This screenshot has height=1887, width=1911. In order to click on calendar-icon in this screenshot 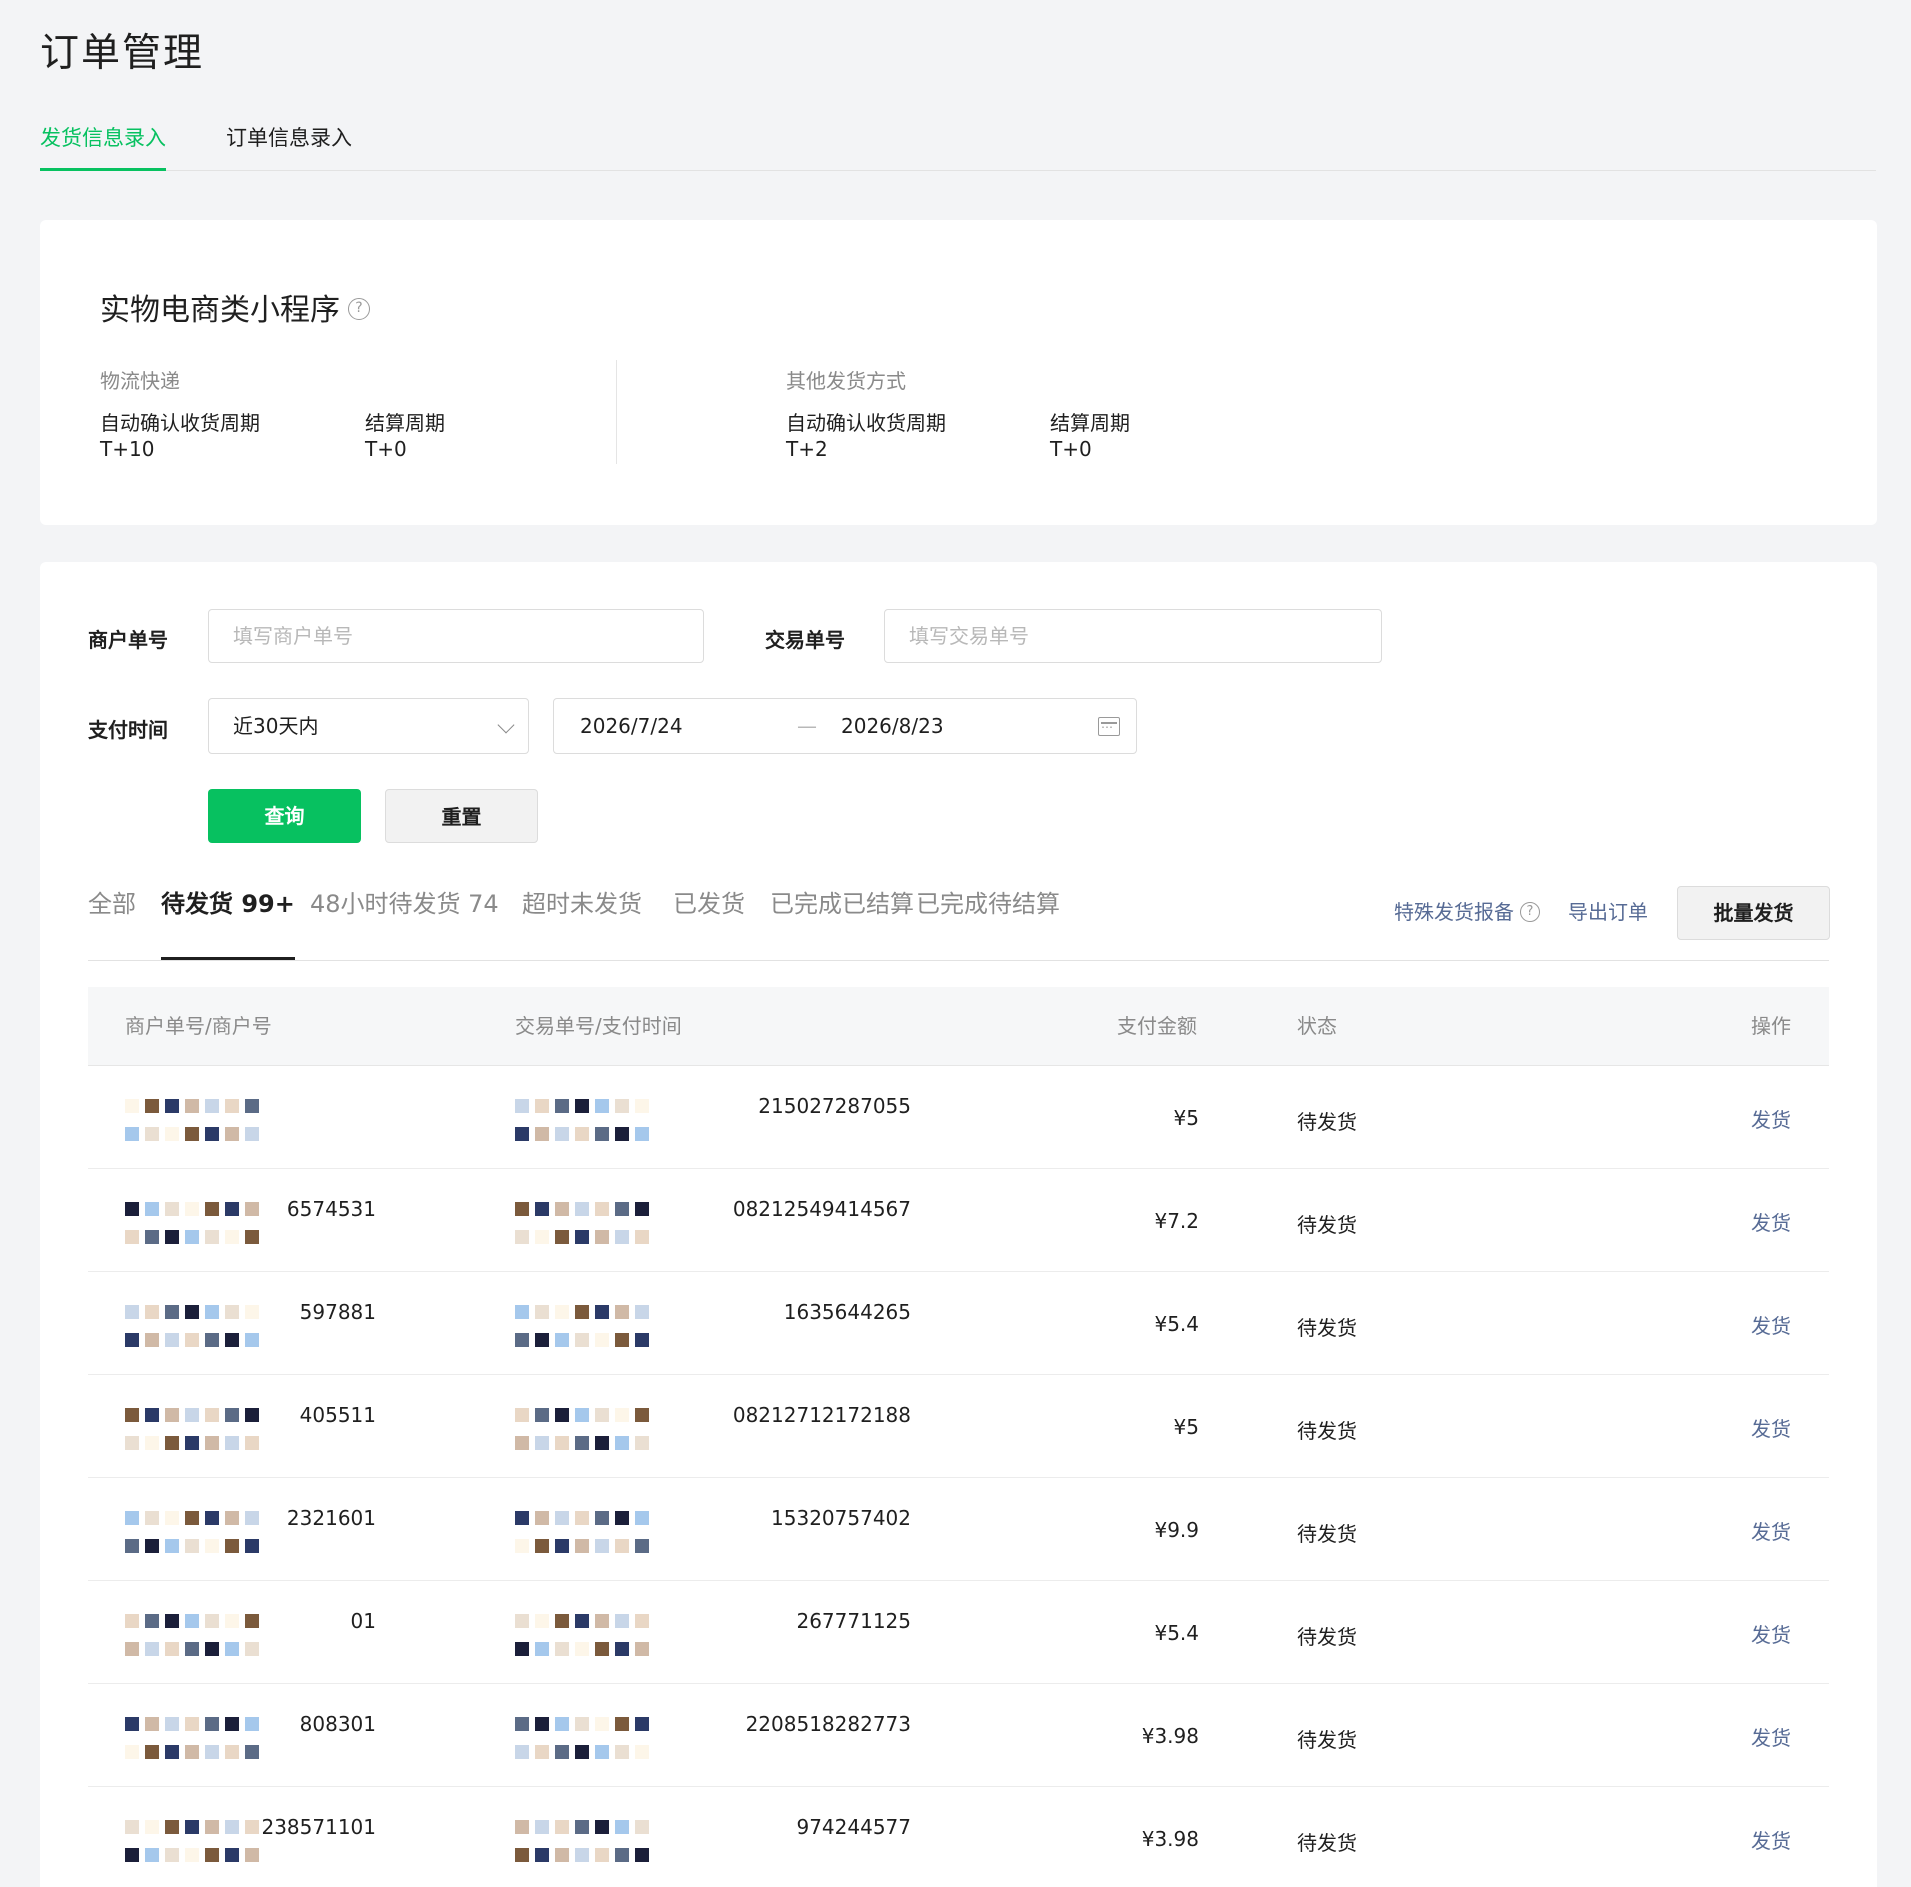, I will do `click(1109, 726)`.